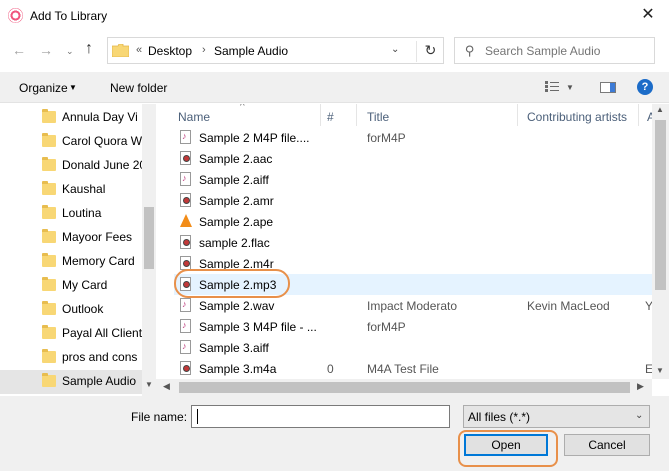  I want to click on sidebar-item: Donald June 20, so click(71, 166).